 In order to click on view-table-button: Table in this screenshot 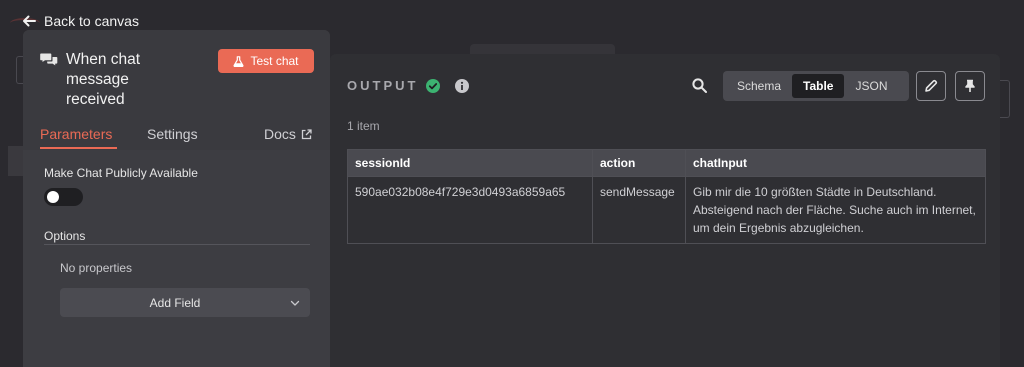, I will do `click(818, 86)`.